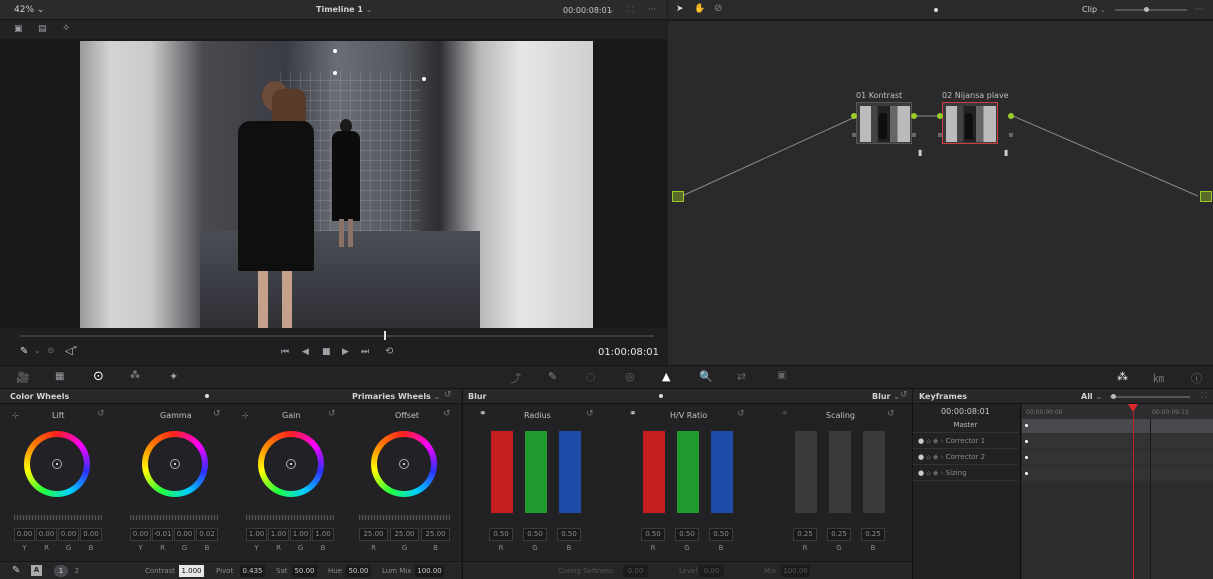  I want to click on lightbox-icon: ⁂, so click(1122, 376).